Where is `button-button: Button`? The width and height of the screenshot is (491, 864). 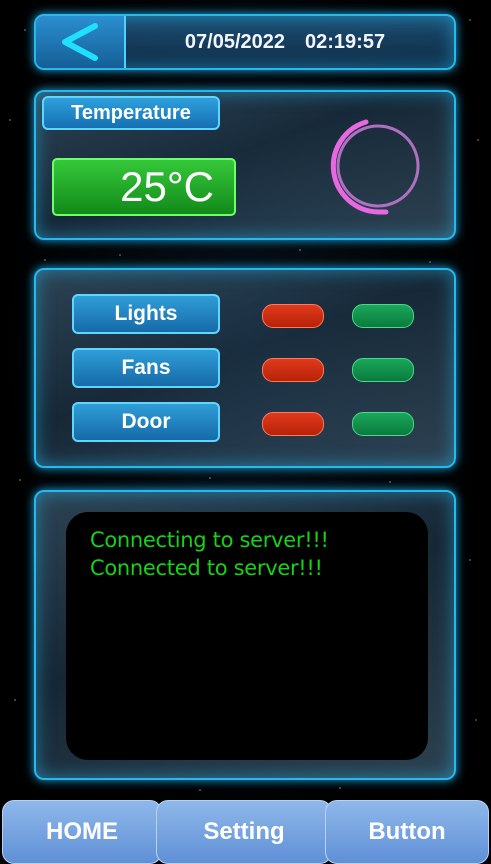 button-button: Button is located at coordinates (407, 832).